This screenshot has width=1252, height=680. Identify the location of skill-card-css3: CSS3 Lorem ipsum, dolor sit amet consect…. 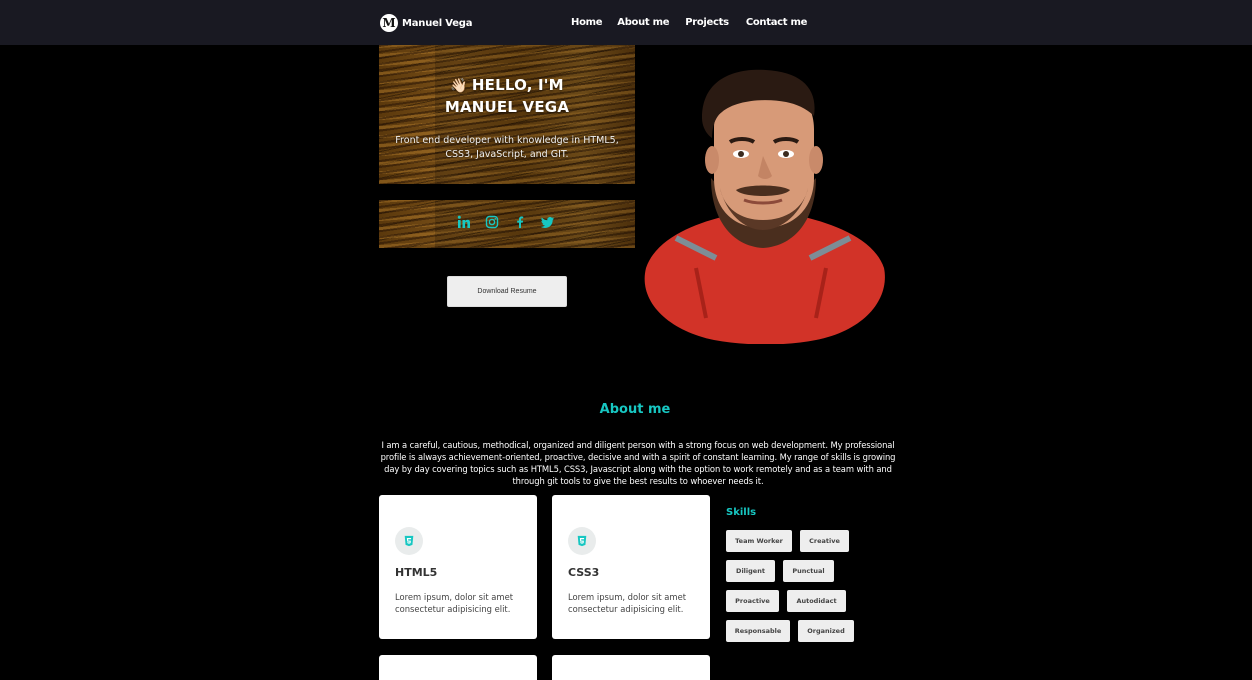
(631, 567).